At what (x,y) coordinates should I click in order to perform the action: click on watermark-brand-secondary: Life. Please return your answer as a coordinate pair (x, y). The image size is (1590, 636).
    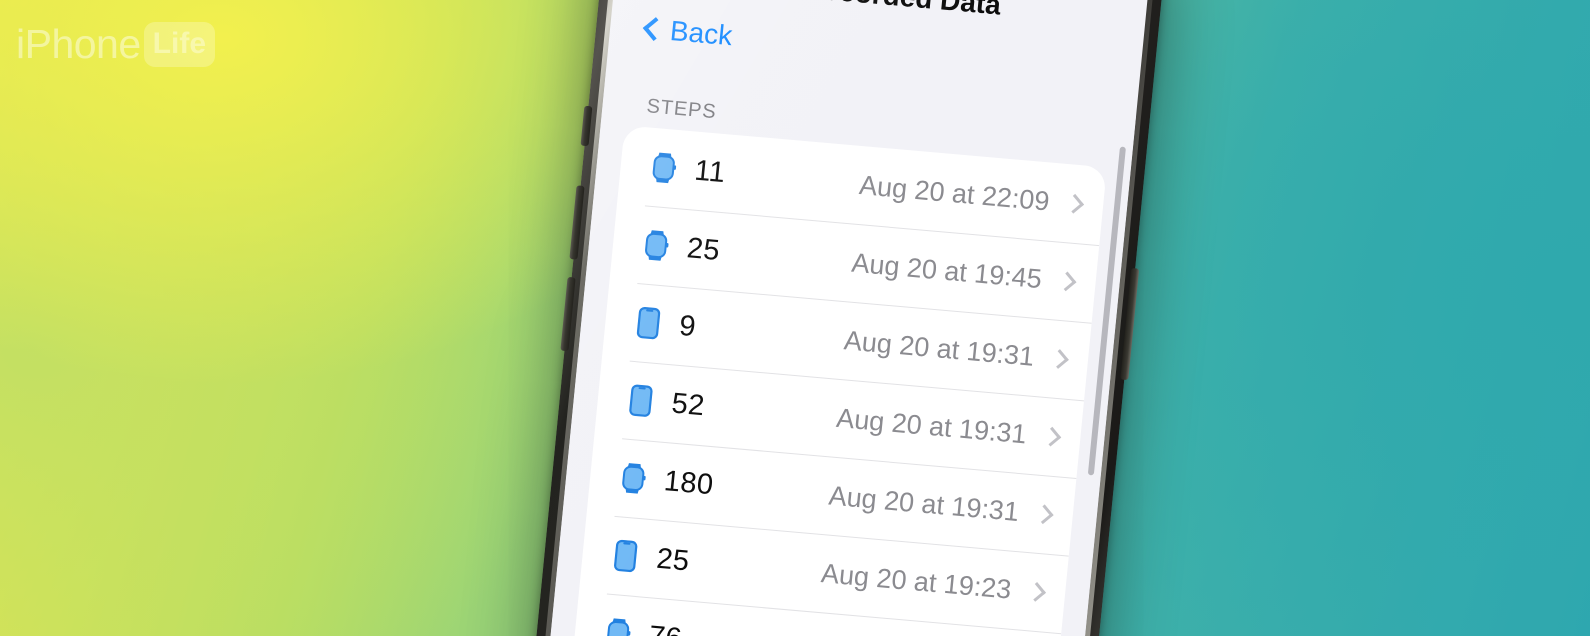
    Looking at the image, I should click on (179, 43).